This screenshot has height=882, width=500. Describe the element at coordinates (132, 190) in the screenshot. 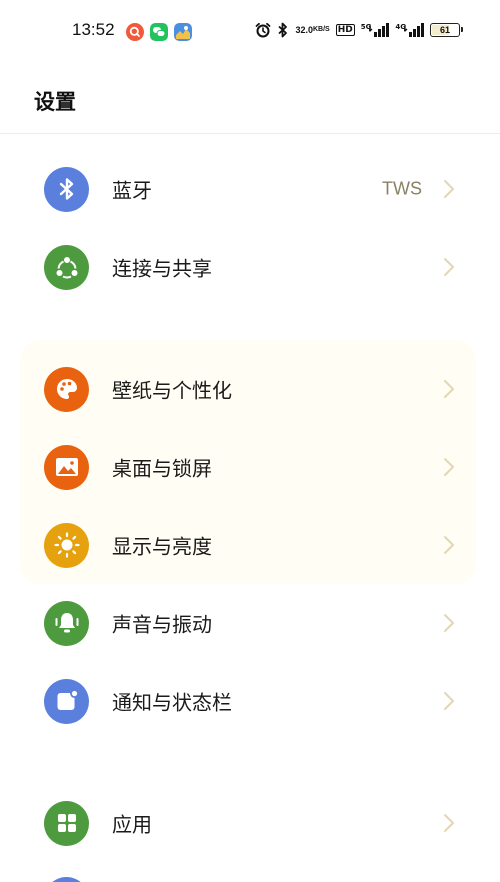

I see `settings-item-label: 蓝牙` at that location.